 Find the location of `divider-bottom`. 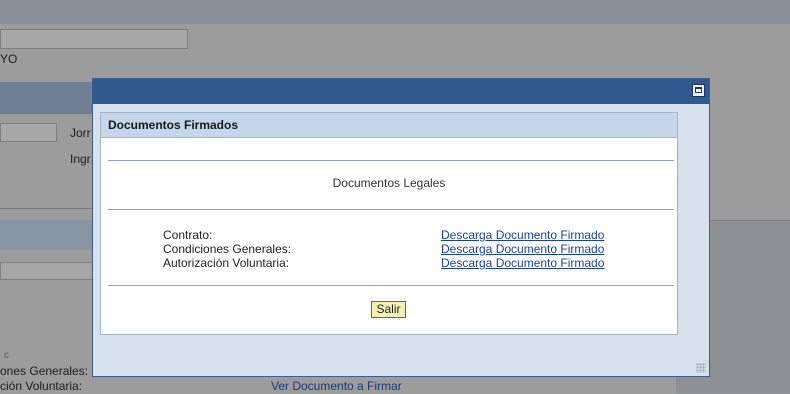

divider-bottom is located at coordinates (391, 285).